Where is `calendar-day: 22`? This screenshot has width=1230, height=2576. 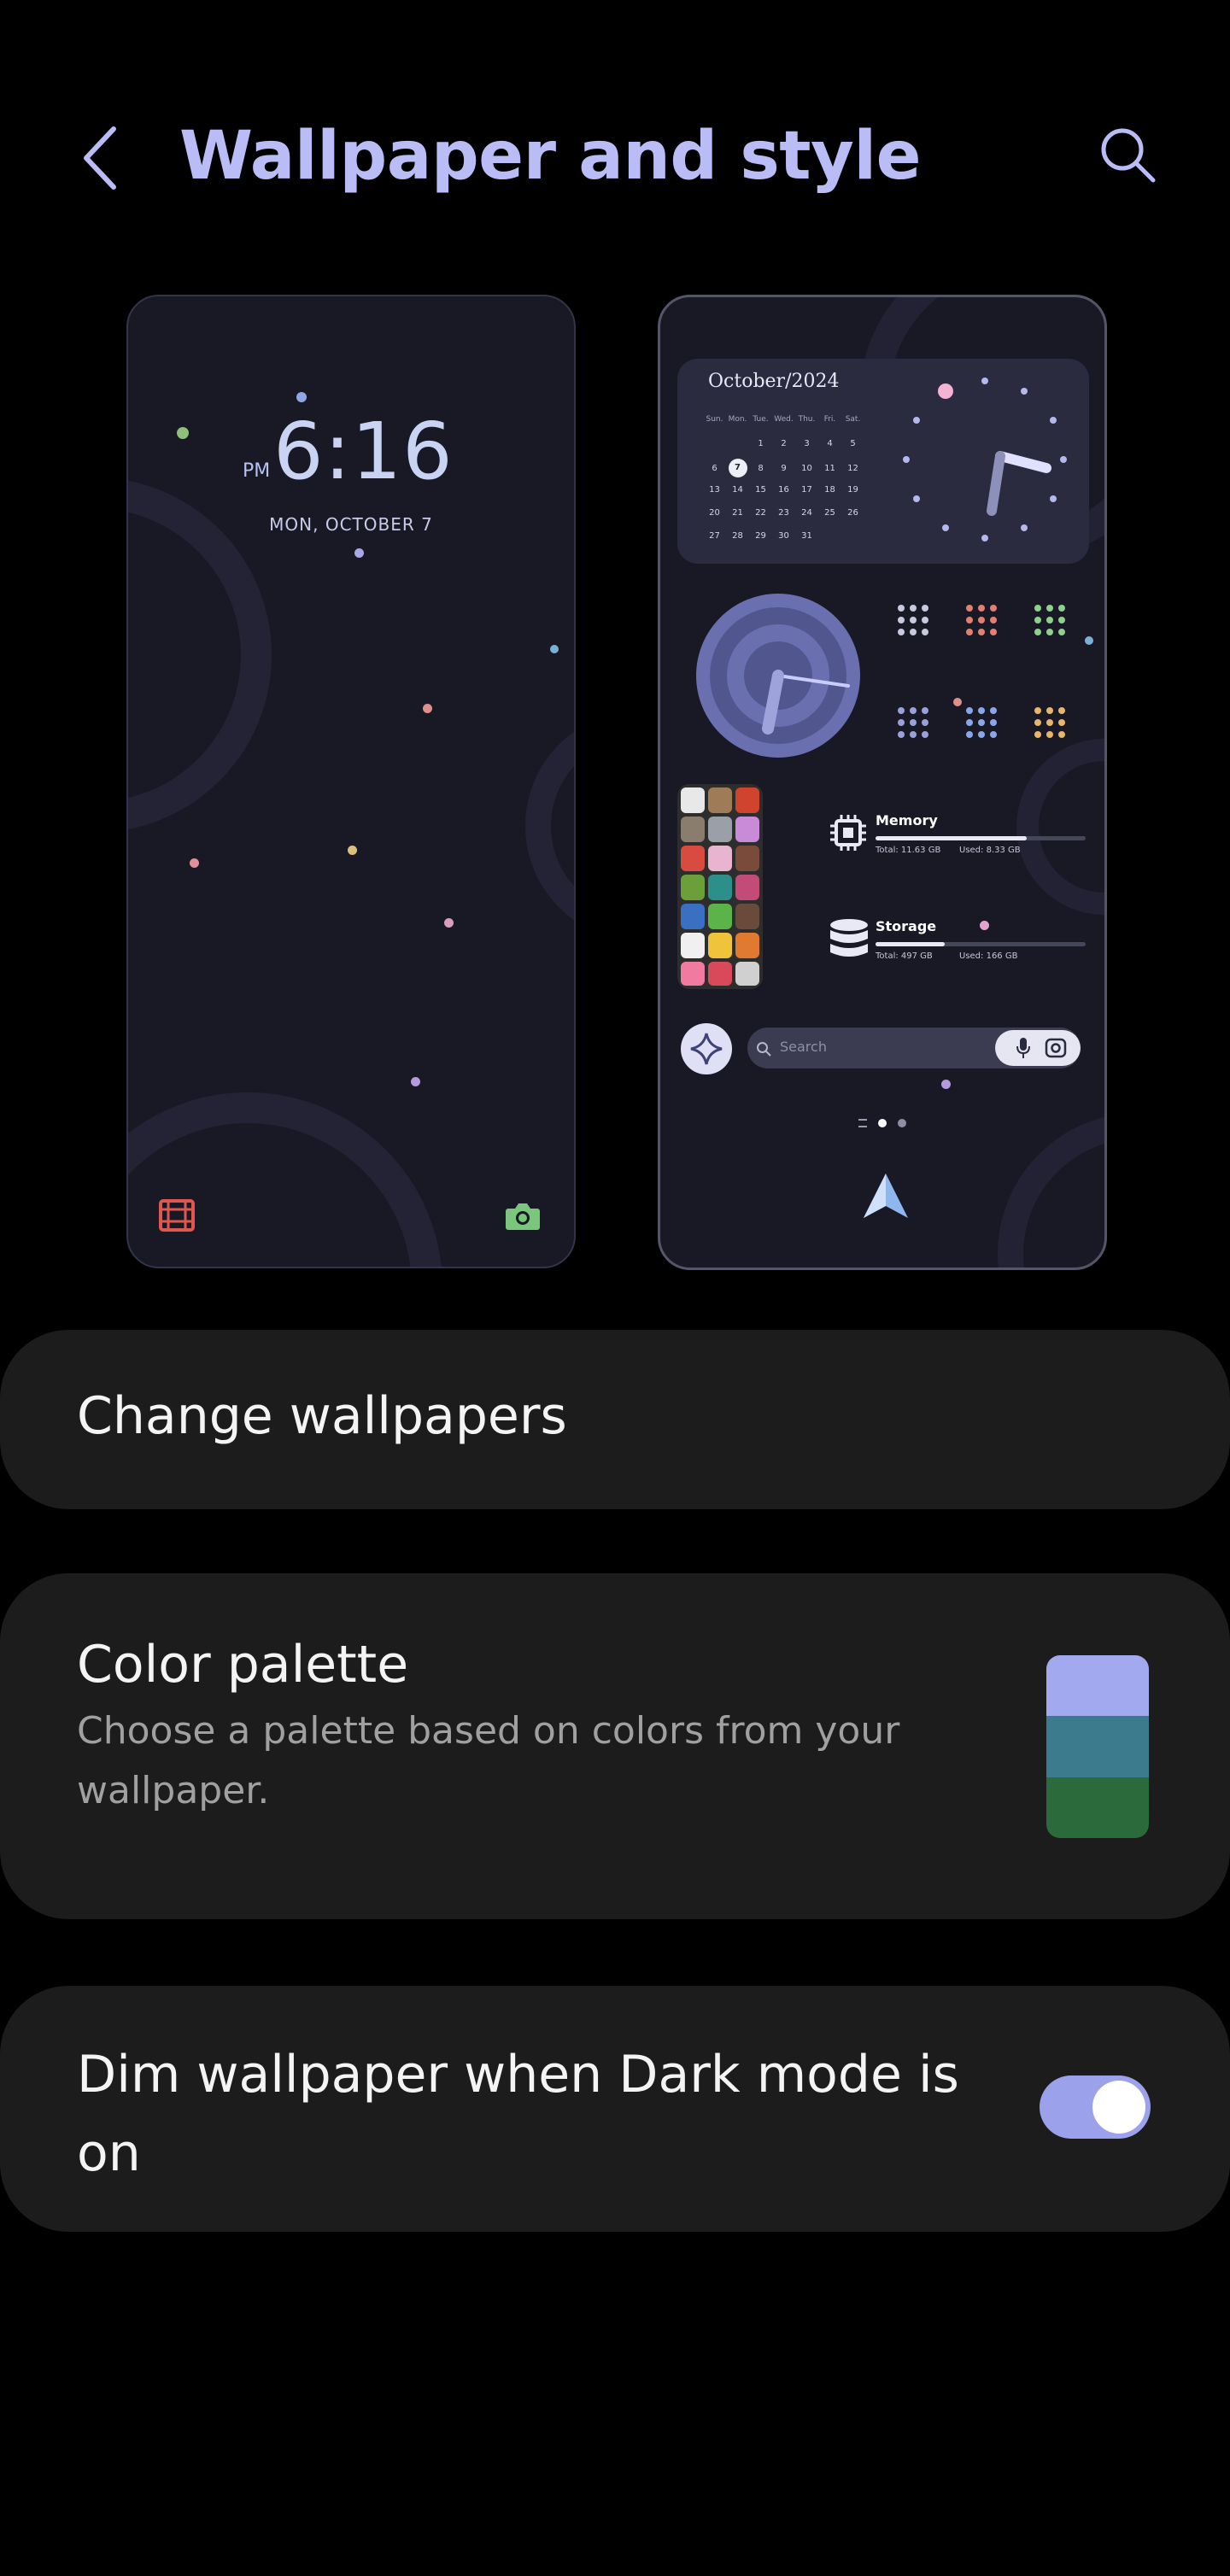
calendar-day: 22 is located at coordinates (760, 513).